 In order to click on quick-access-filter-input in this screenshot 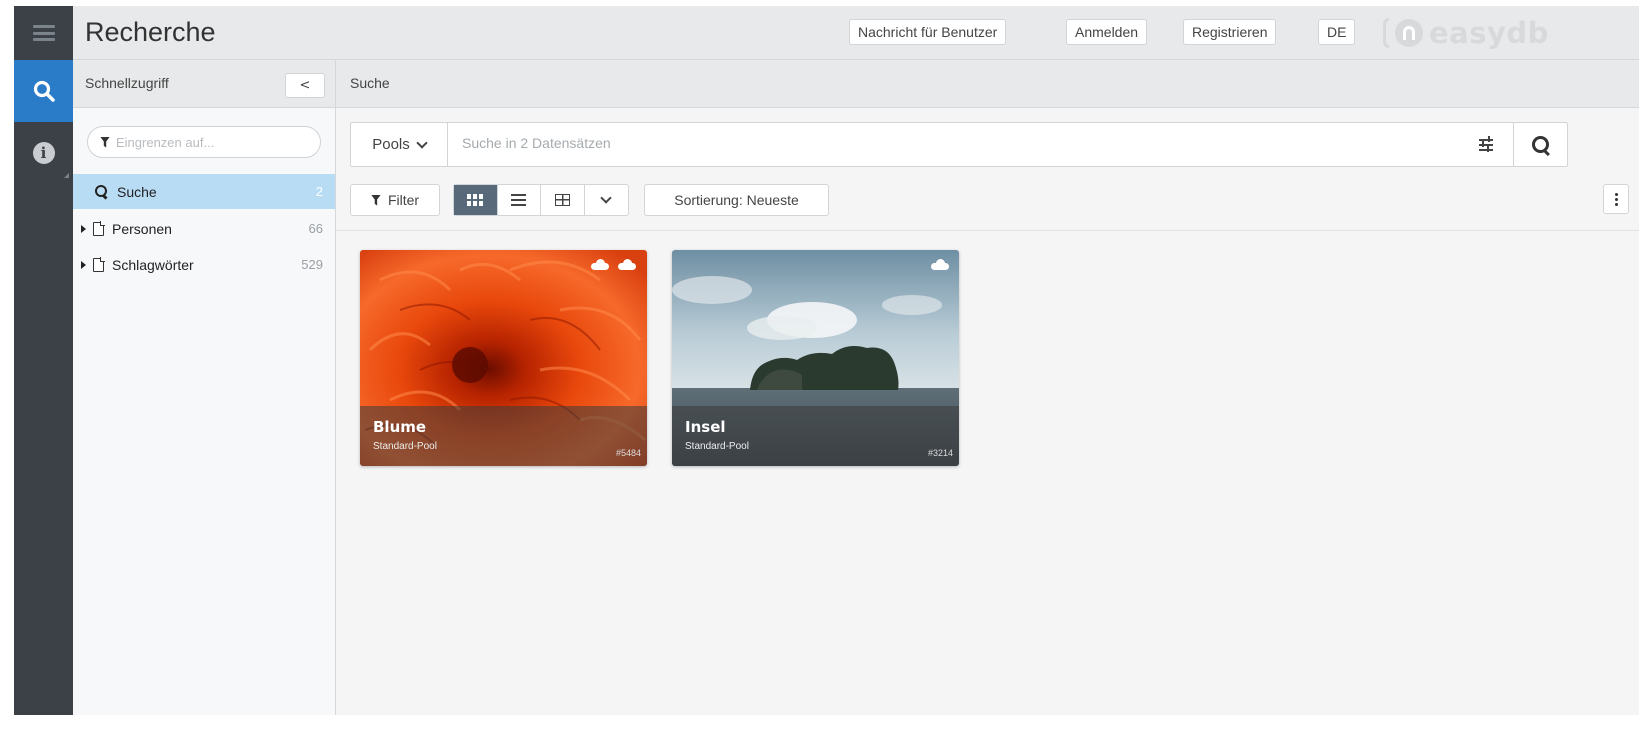, I will do `click(206, 142)`.